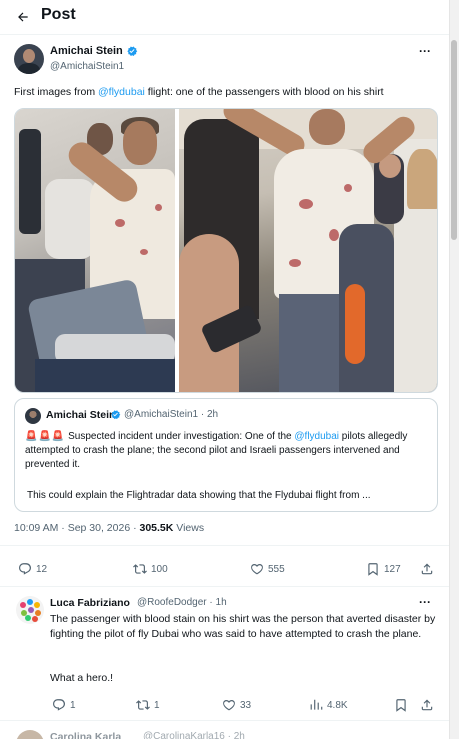  What do you see at coordinates (189, 528) in the screenshot?
I see `views-label: Views` at bounding box center [189, 528].